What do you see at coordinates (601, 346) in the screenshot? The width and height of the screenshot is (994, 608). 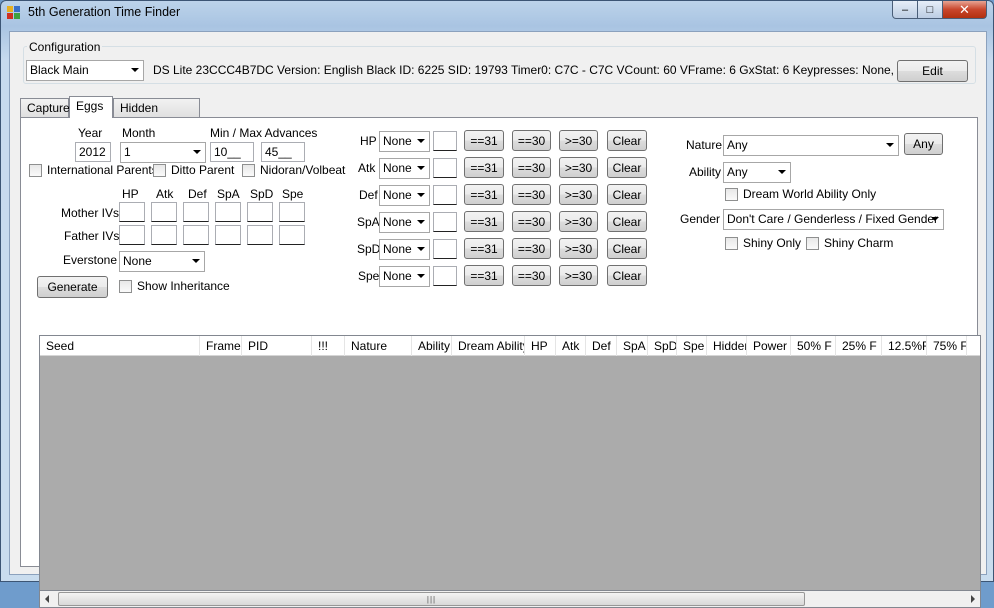 I see `column-header-def: Def` at bounding box center [601, 346].